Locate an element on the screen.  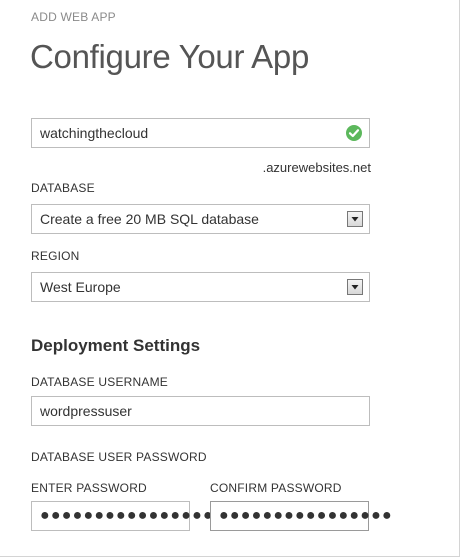
db-username-label: DATABASE USERNAME is located at coordinates (99, 382).